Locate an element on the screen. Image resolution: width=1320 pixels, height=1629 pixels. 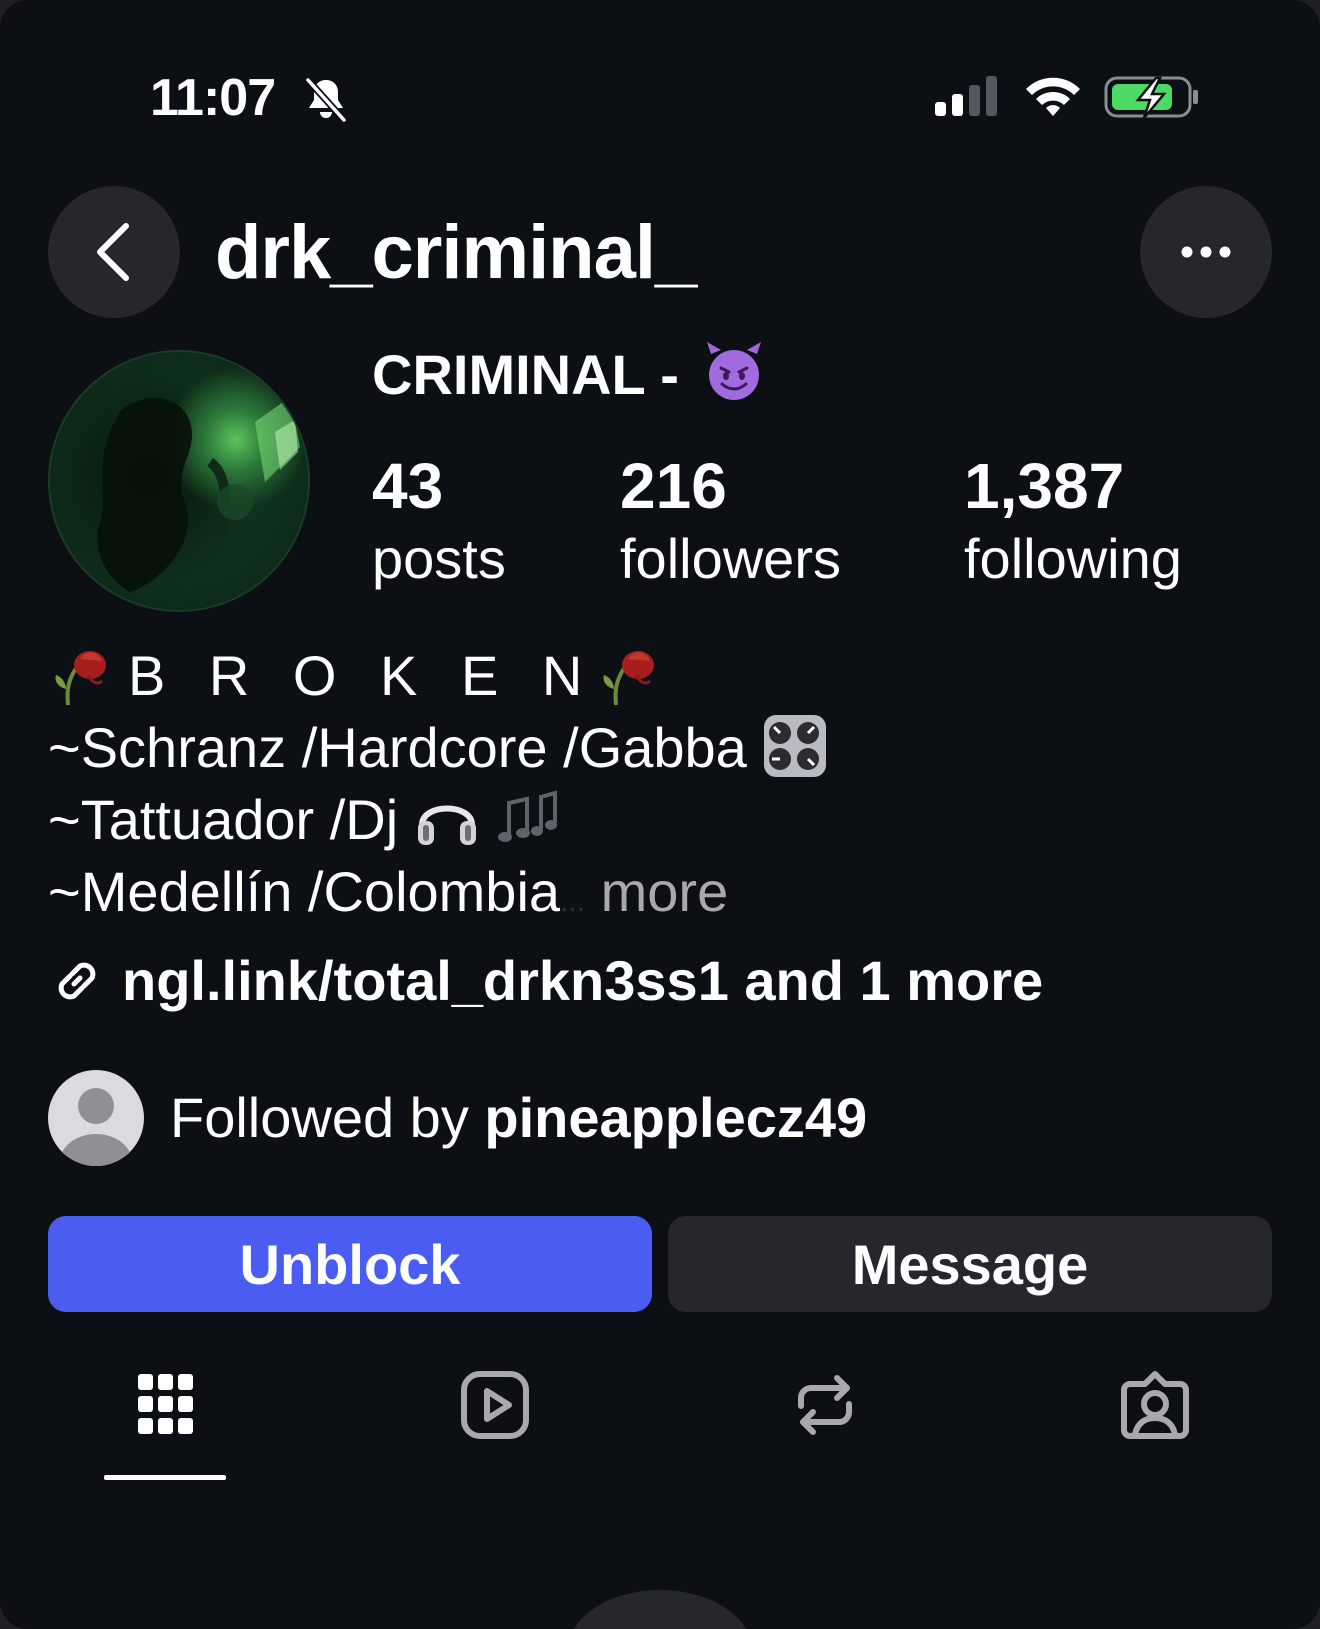
profile-username: drk_criminal_ is located at coordinates (456, 252).